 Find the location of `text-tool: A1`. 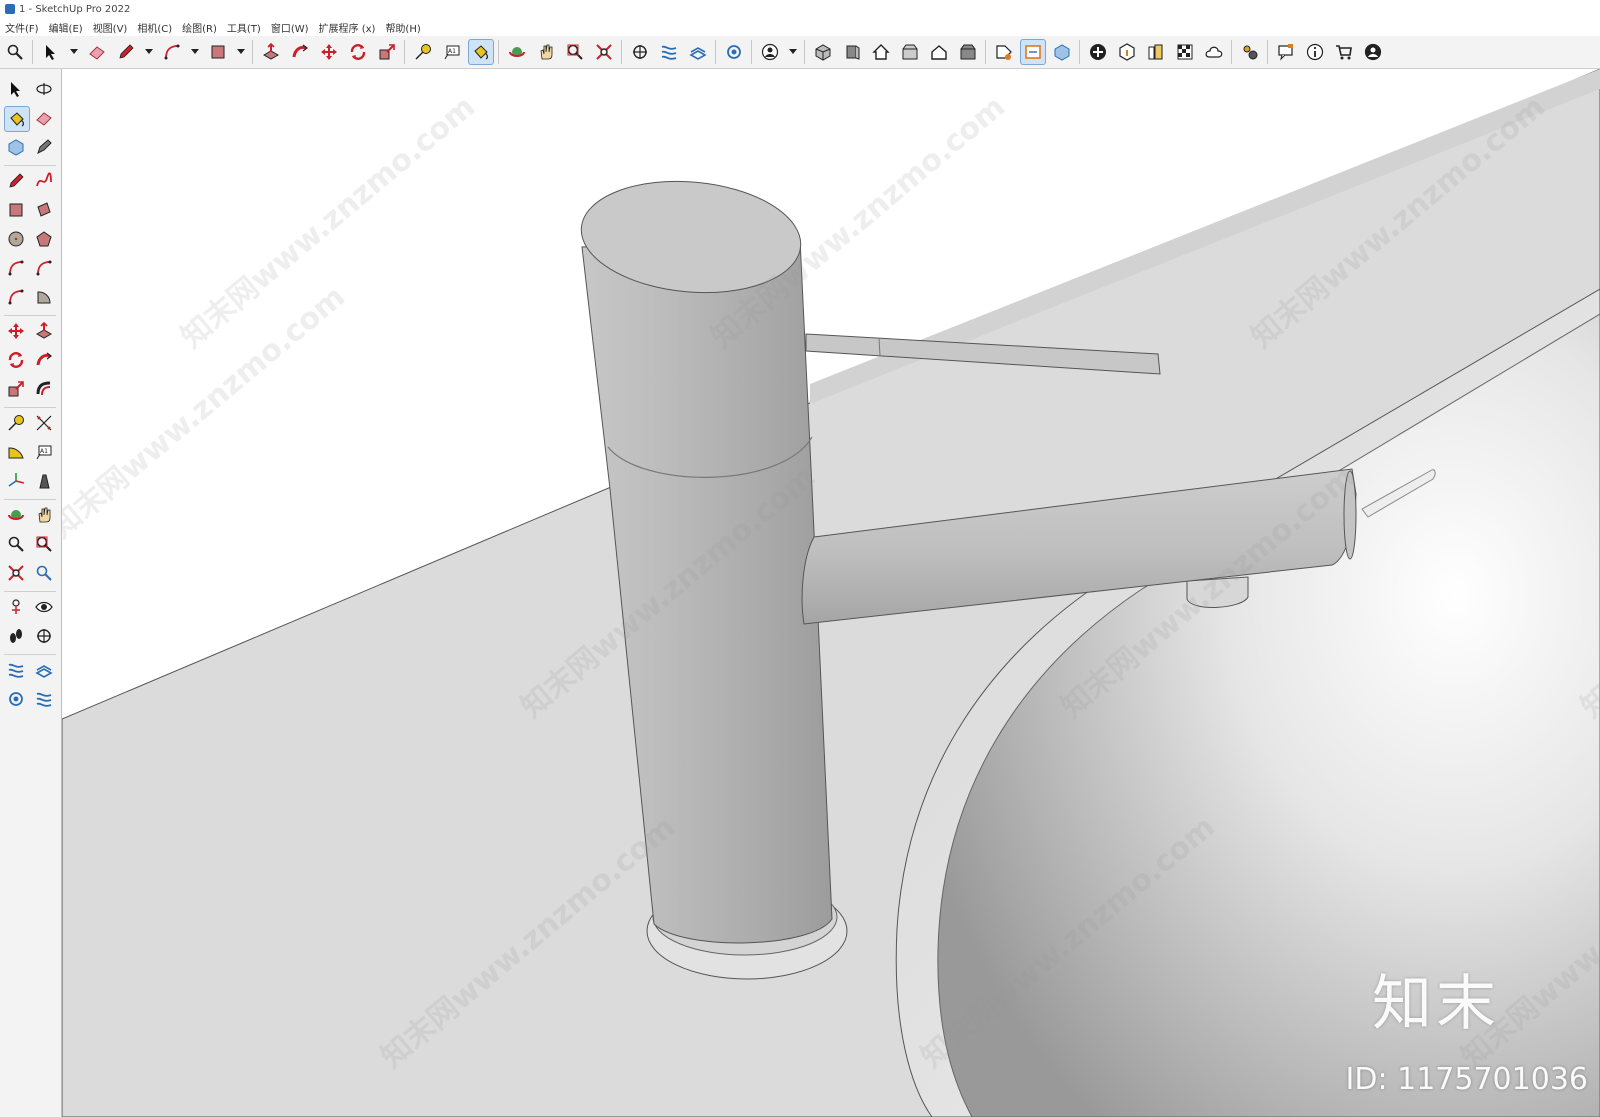

text-tool: A1 is located at coordinates (44, 452).